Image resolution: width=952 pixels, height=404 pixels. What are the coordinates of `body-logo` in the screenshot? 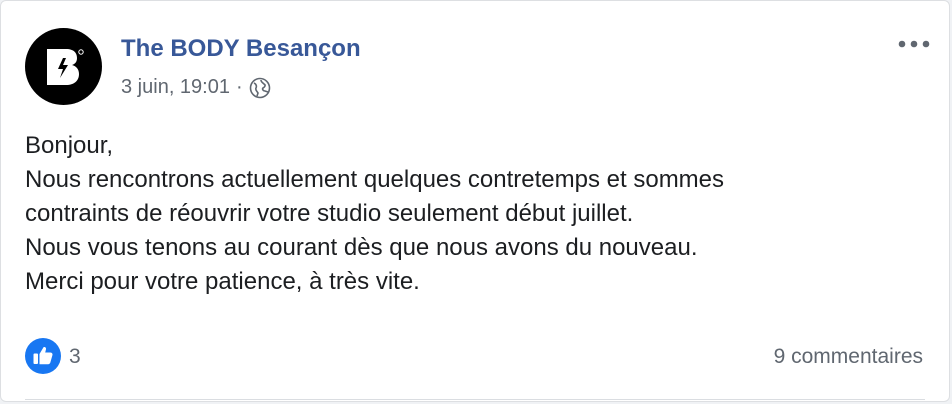 It's located at (65, 67).